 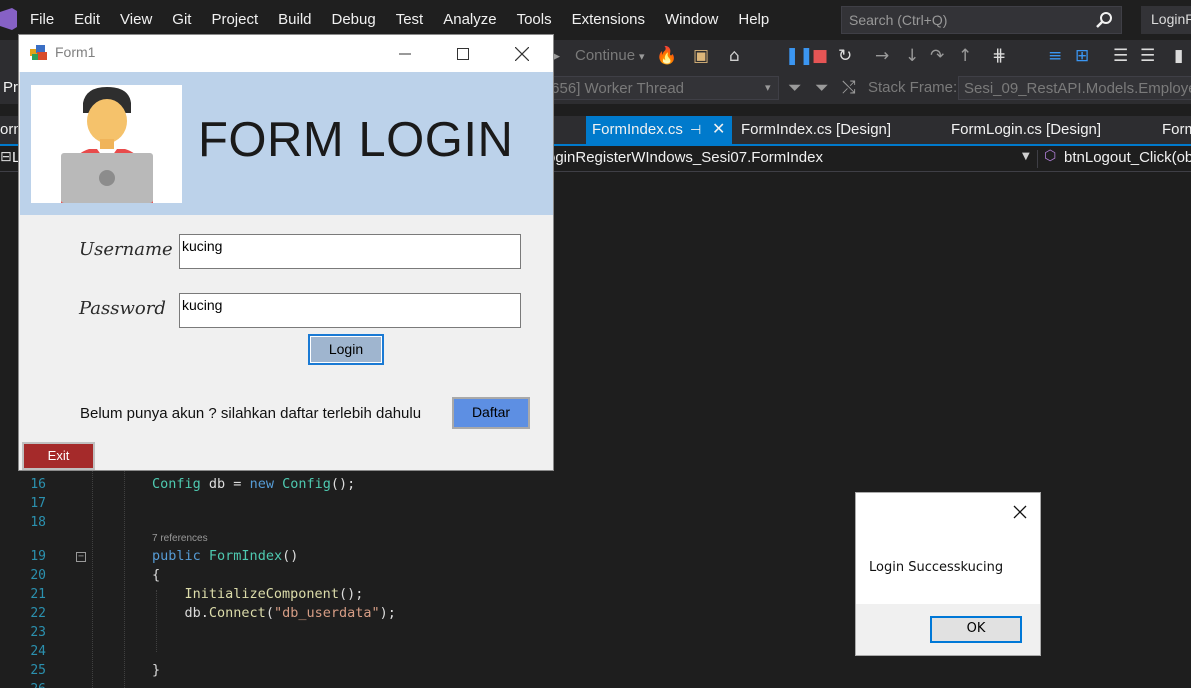 I want to click on member-dropdown: btnLogout_Click(ob, so click(x=1127, y=157).